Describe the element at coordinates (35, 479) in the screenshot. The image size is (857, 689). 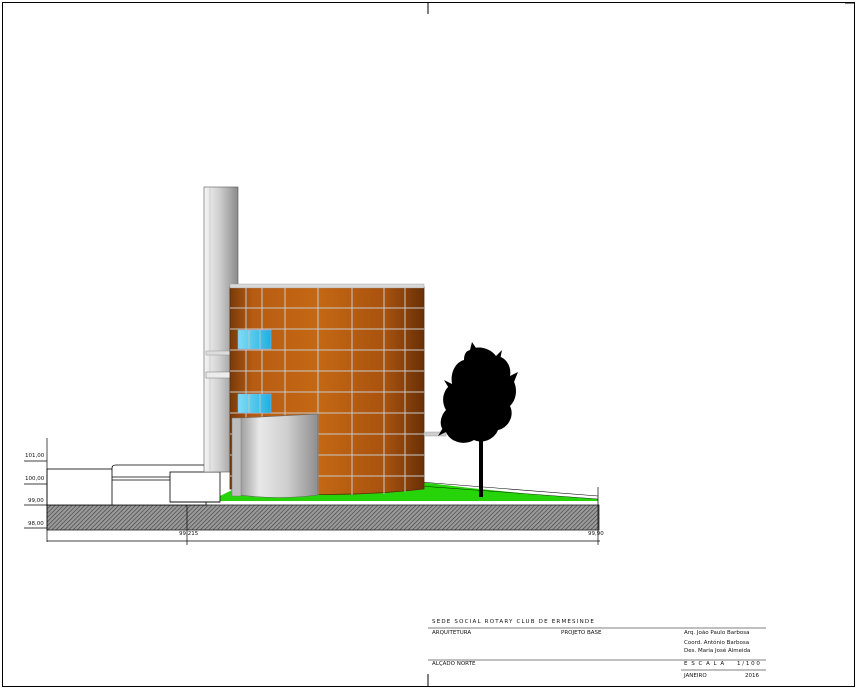
I see `level-label-100: 100,00` at that location.